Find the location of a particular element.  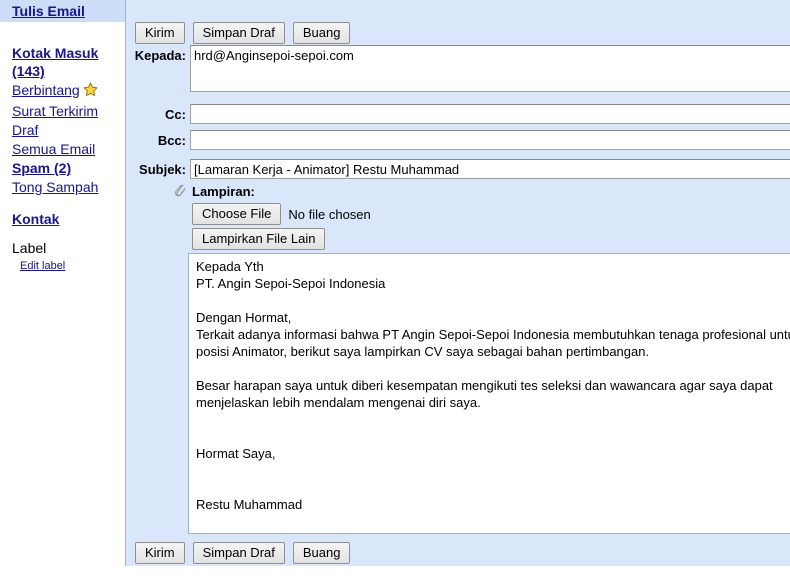

send-button-bottom: Kirim is located at coordinates (160, 553).